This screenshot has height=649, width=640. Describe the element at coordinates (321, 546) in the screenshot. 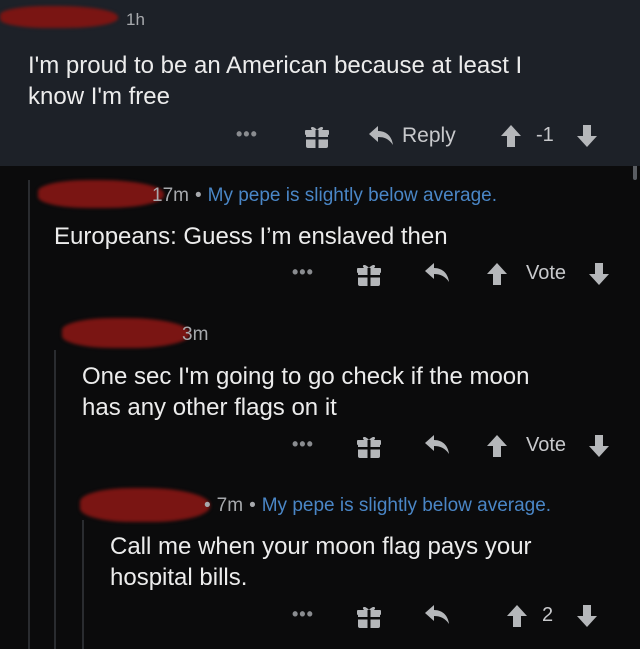

I see `comment-line: Call me when your moon flag pays your` at that location.